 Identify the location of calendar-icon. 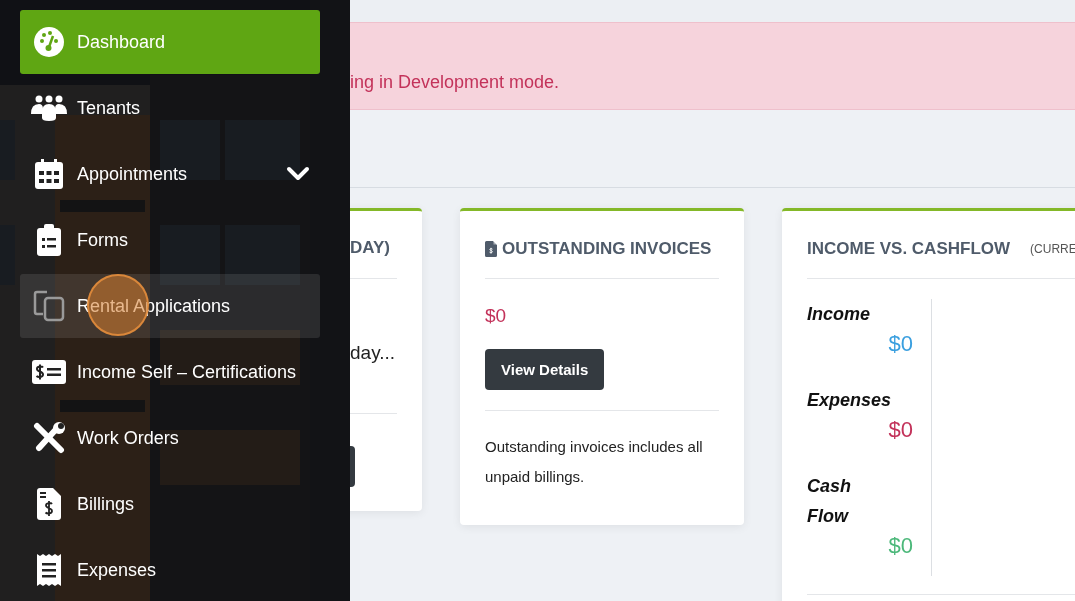
(49, 174).